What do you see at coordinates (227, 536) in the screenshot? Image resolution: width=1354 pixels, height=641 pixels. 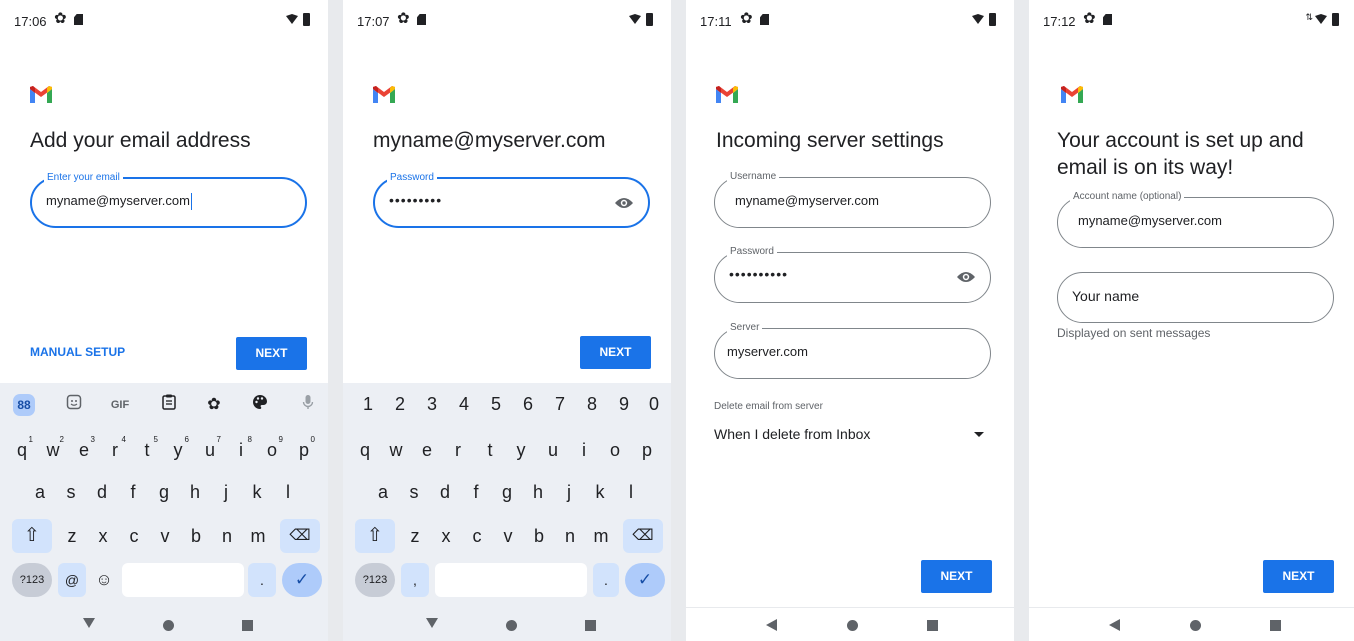 I see `key-n: n` at bounding box center [227, 536].